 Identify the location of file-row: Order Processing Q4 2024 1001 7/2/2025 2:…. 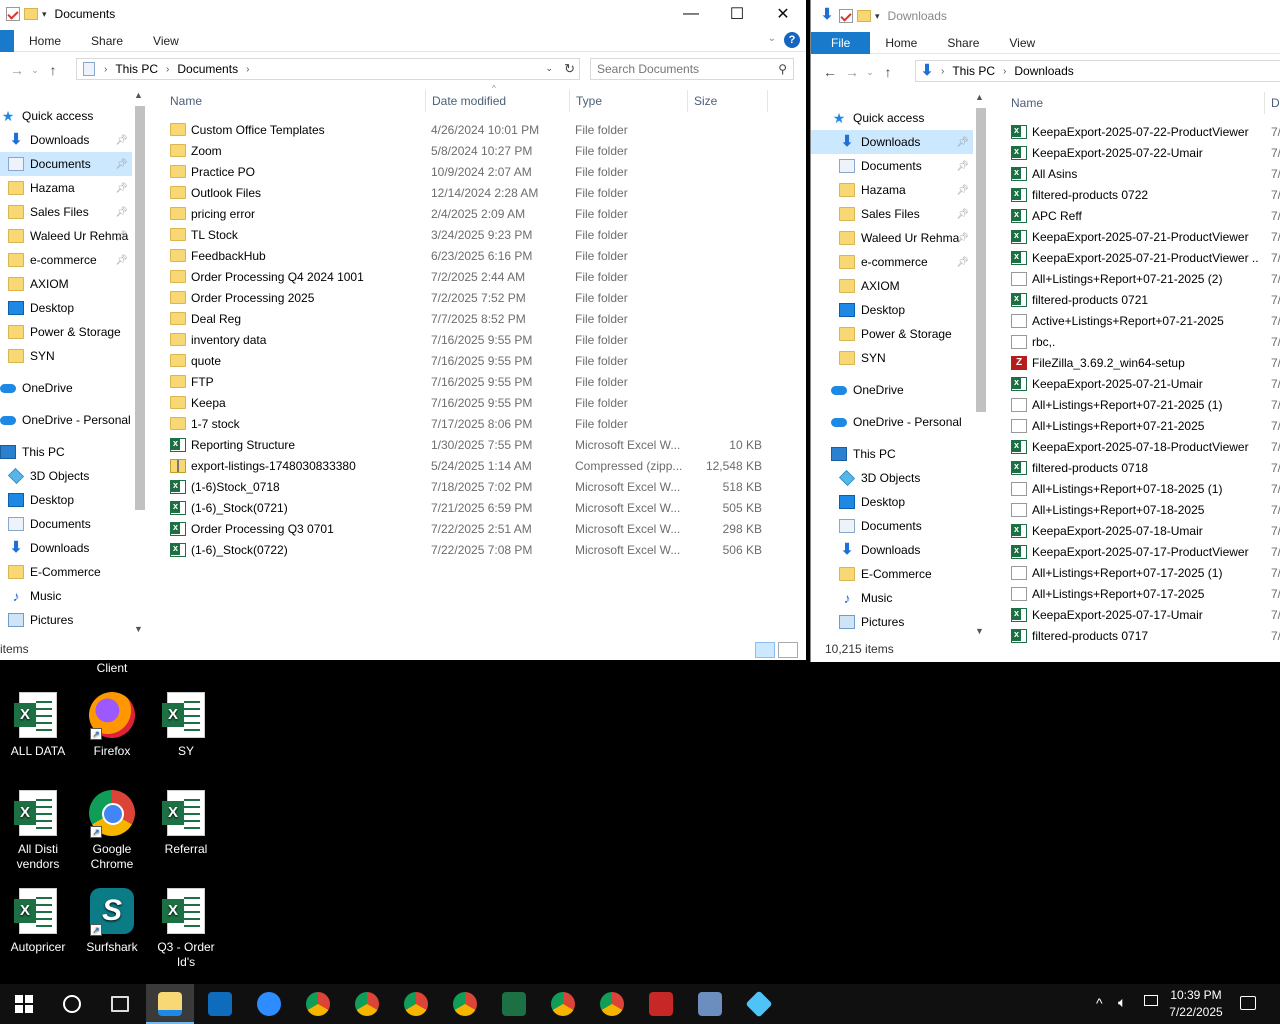
(470, 276).